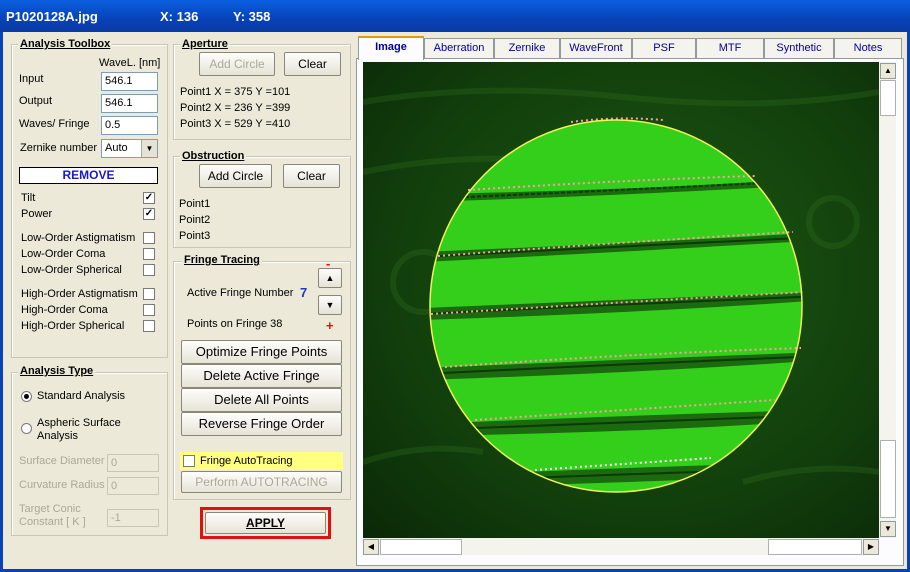 The width and height of the screenshot is (910, 572). Describe the element at coordinates (26, 428) in the screenshot. I see `aspheric-analysis-radio` at that location.